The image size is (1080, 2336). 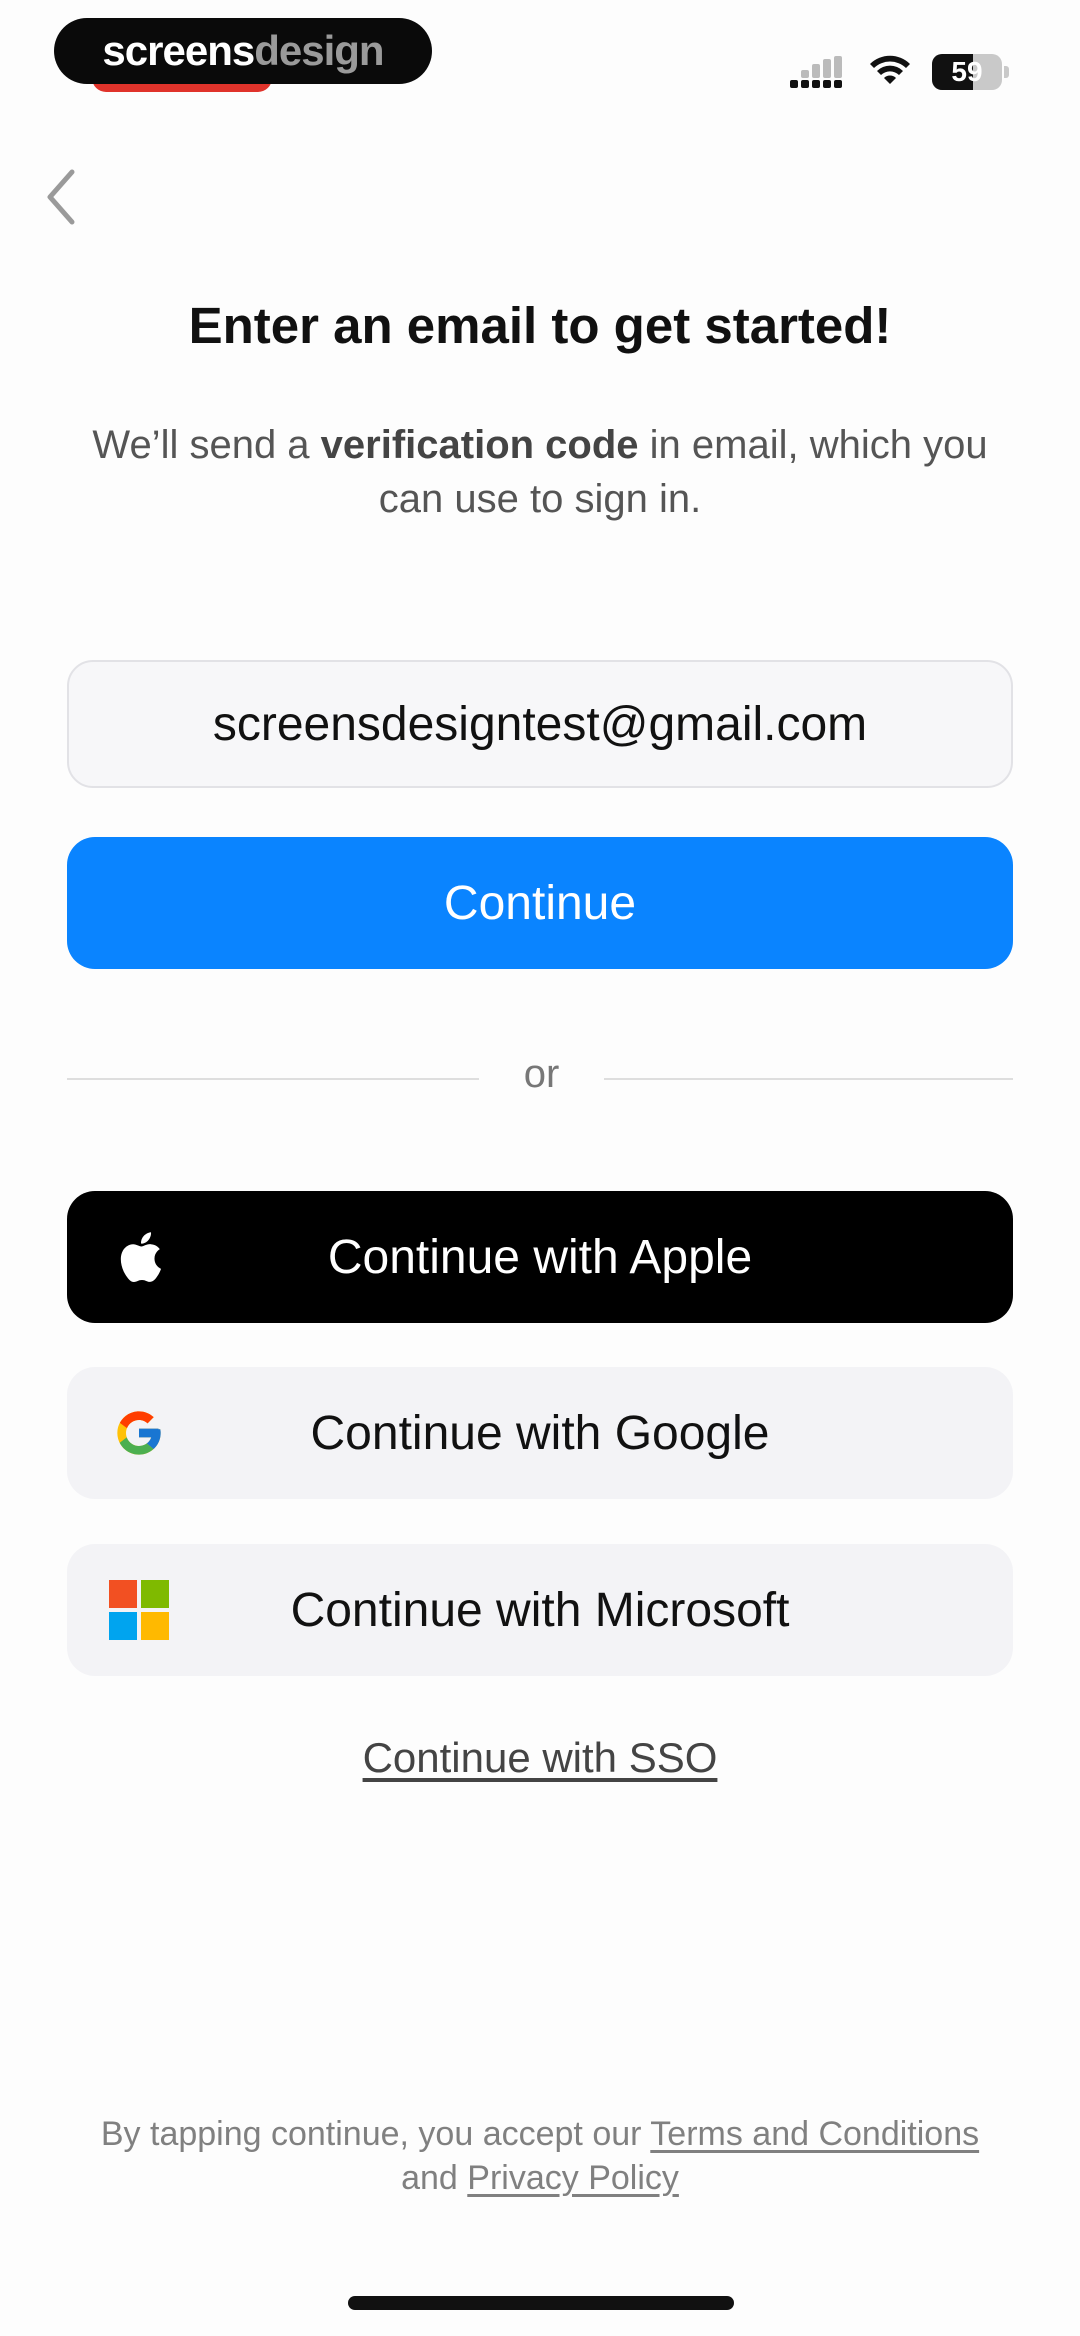 What do you see at coordinates (540, 55) in the screenshot?
I see `status-bar: screens design 59` at bounding box center [540, 55].